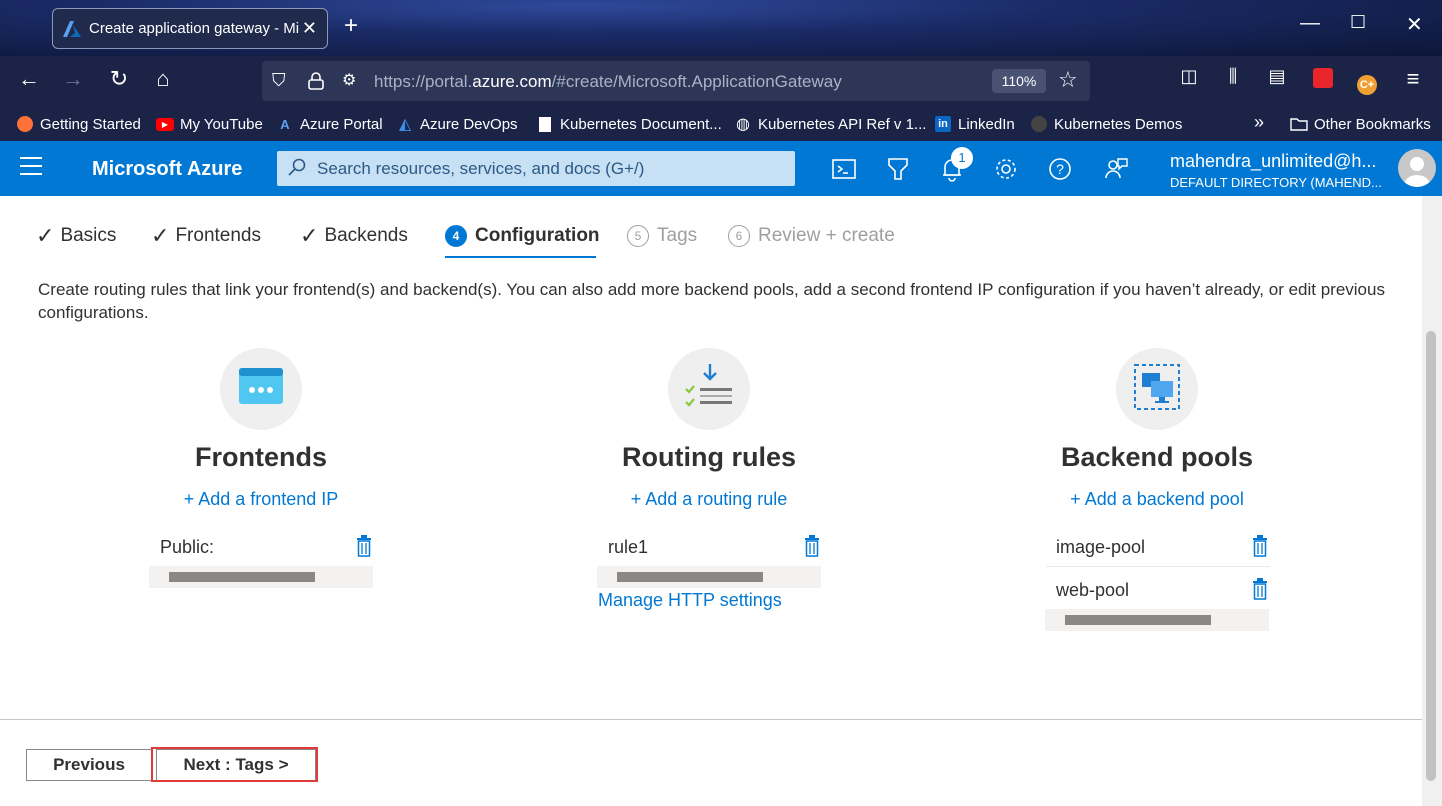 This screenshot has width=1442, height=806. What do you see at coordinates (1068, 80) in the screenshot?
I see `bookmark-star-icon: ☆` at bounding box center [1068, 80].